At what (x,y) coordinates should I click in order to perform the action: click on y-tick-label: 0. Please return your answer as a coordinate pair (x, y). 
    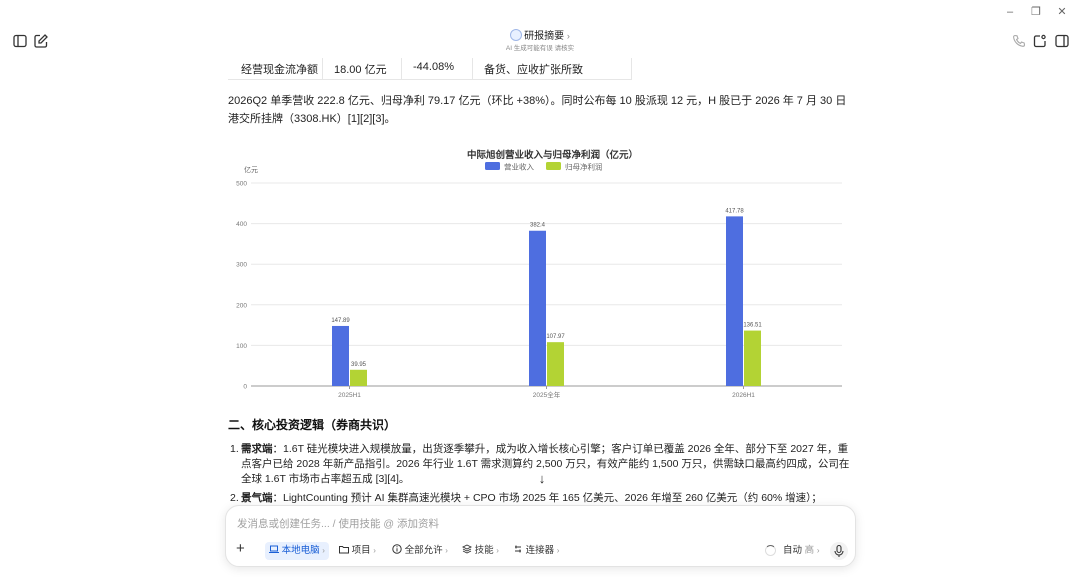
    Looking at the image, I should click on (245, 387).